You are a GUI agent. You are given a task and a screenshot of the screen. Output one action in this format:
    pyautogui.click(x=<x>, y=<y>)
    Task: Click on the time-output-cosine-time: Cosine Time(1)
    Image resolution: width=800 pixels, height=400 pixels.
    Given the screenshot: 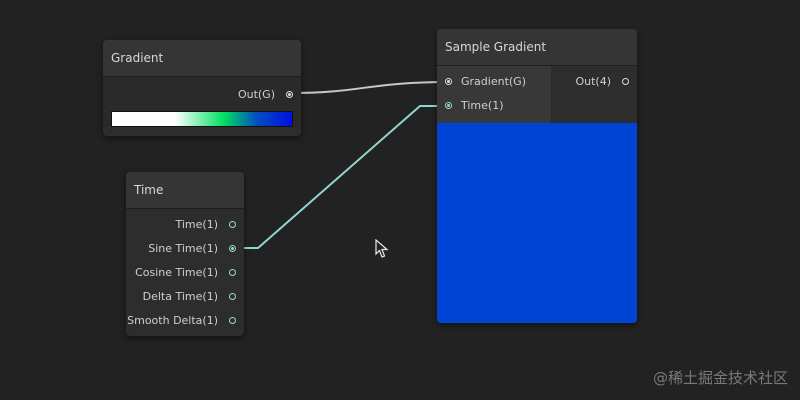 What is the action you would take?
    pyautogui.click(x=185, y=273)
    